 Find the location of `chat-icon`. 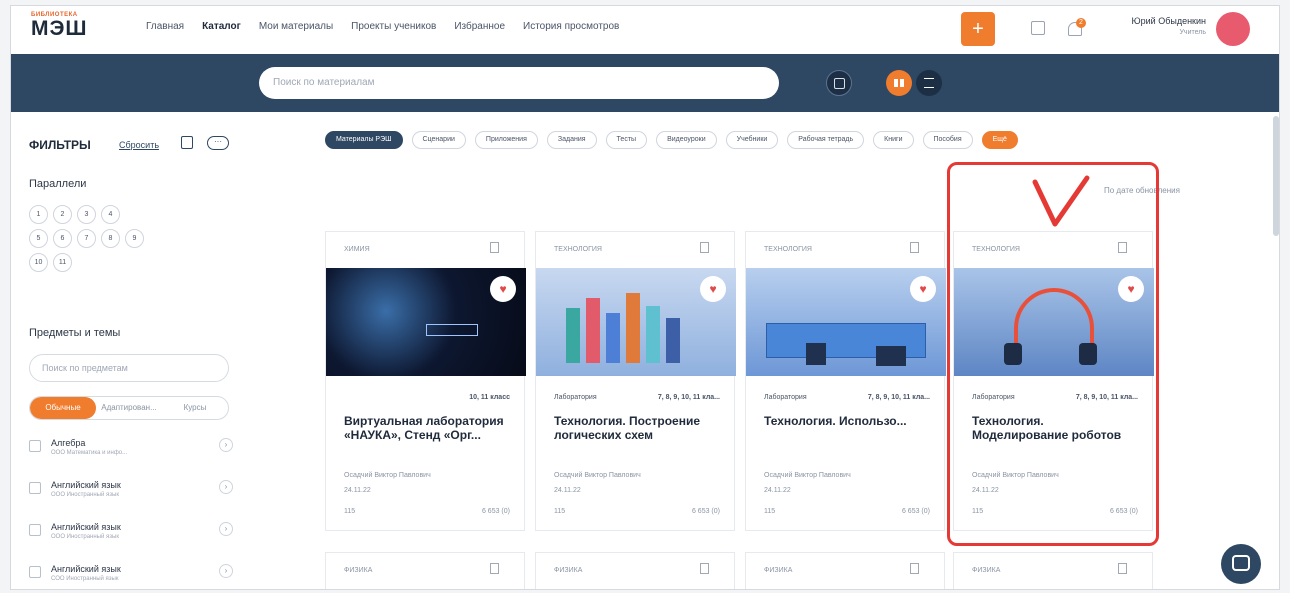

chat-icon is located at coordinates (1241, 563).